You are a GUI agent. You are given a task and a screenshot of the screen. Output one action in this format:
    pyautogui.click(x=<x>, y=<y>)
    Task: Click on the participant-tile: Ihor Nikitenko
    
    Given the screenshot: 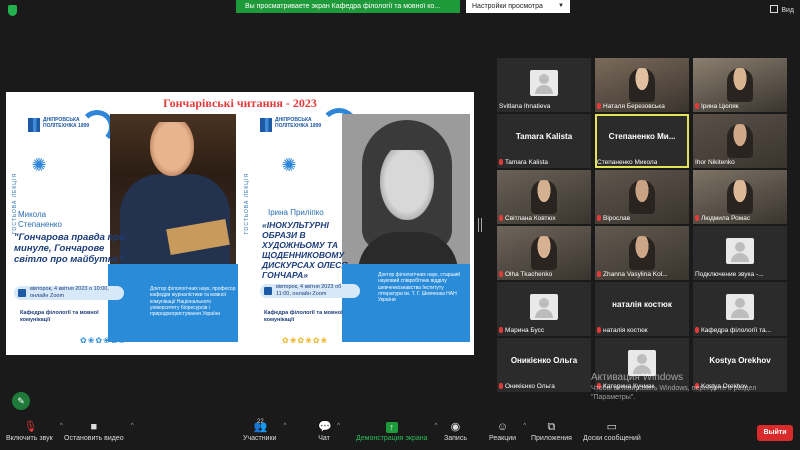 What is the action you would take?
    pyautogui.click(x=740, y=141)
    